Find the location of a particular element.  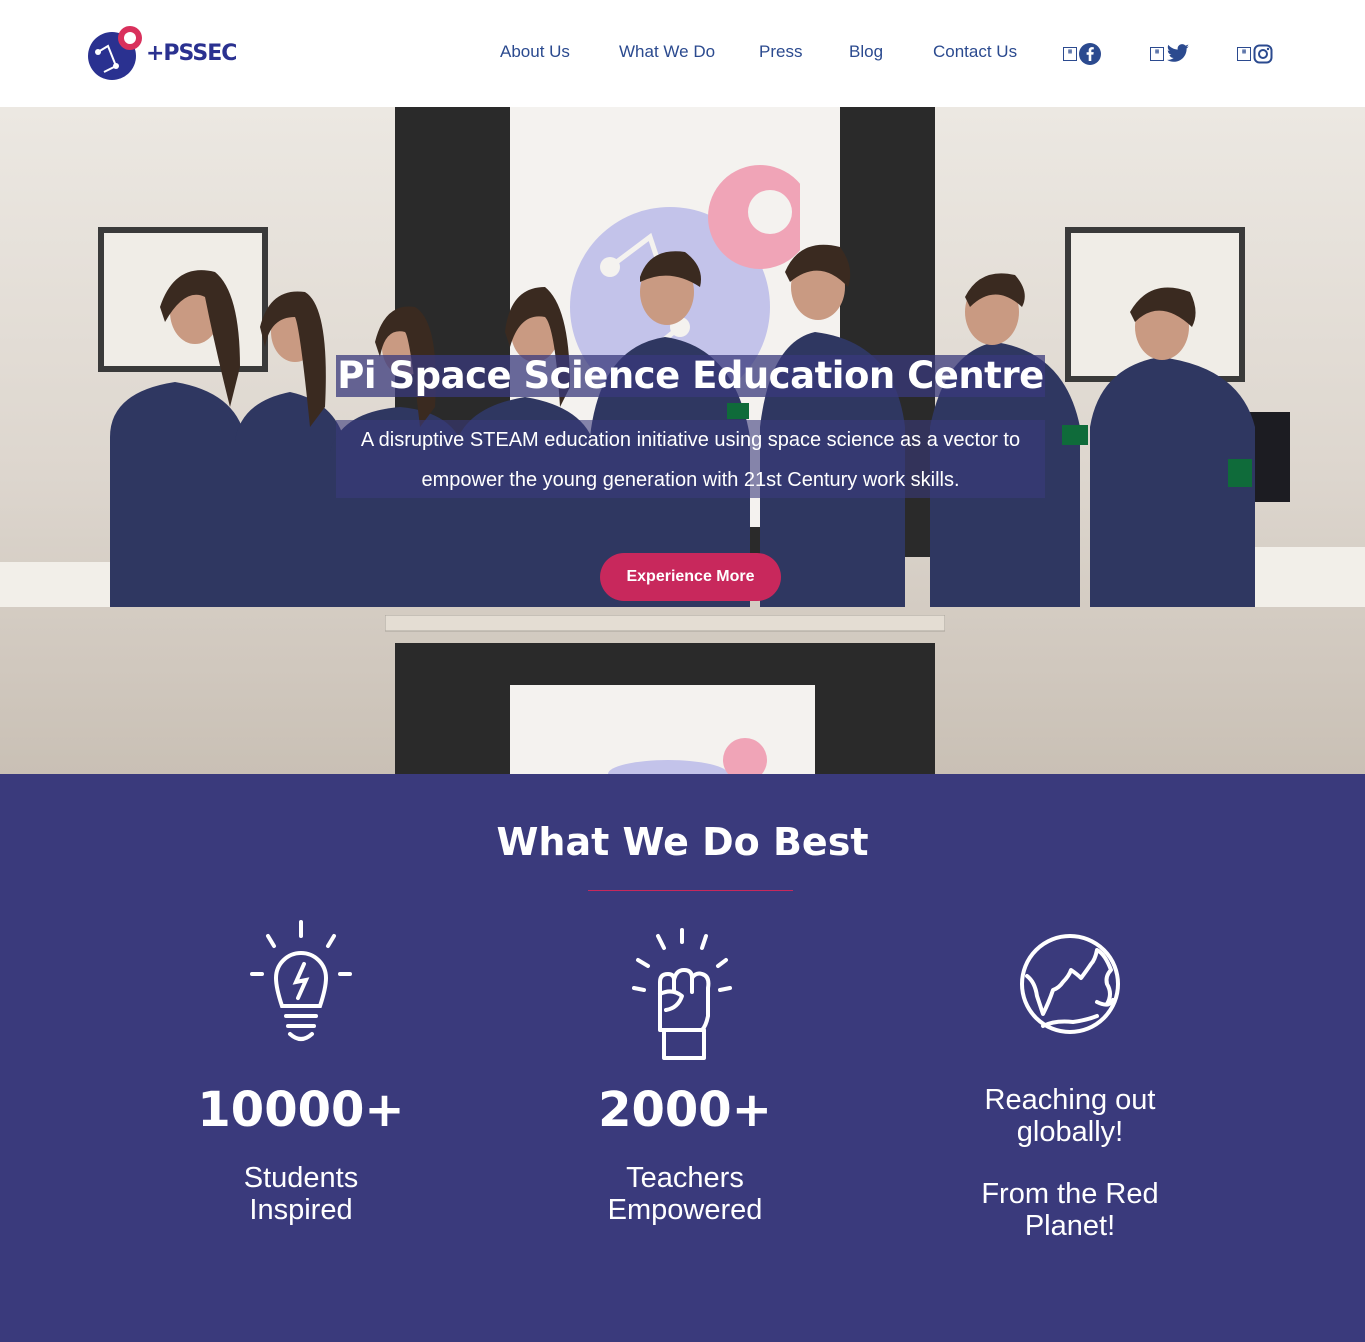

globe-icon is located at coordinates (1070, 984).